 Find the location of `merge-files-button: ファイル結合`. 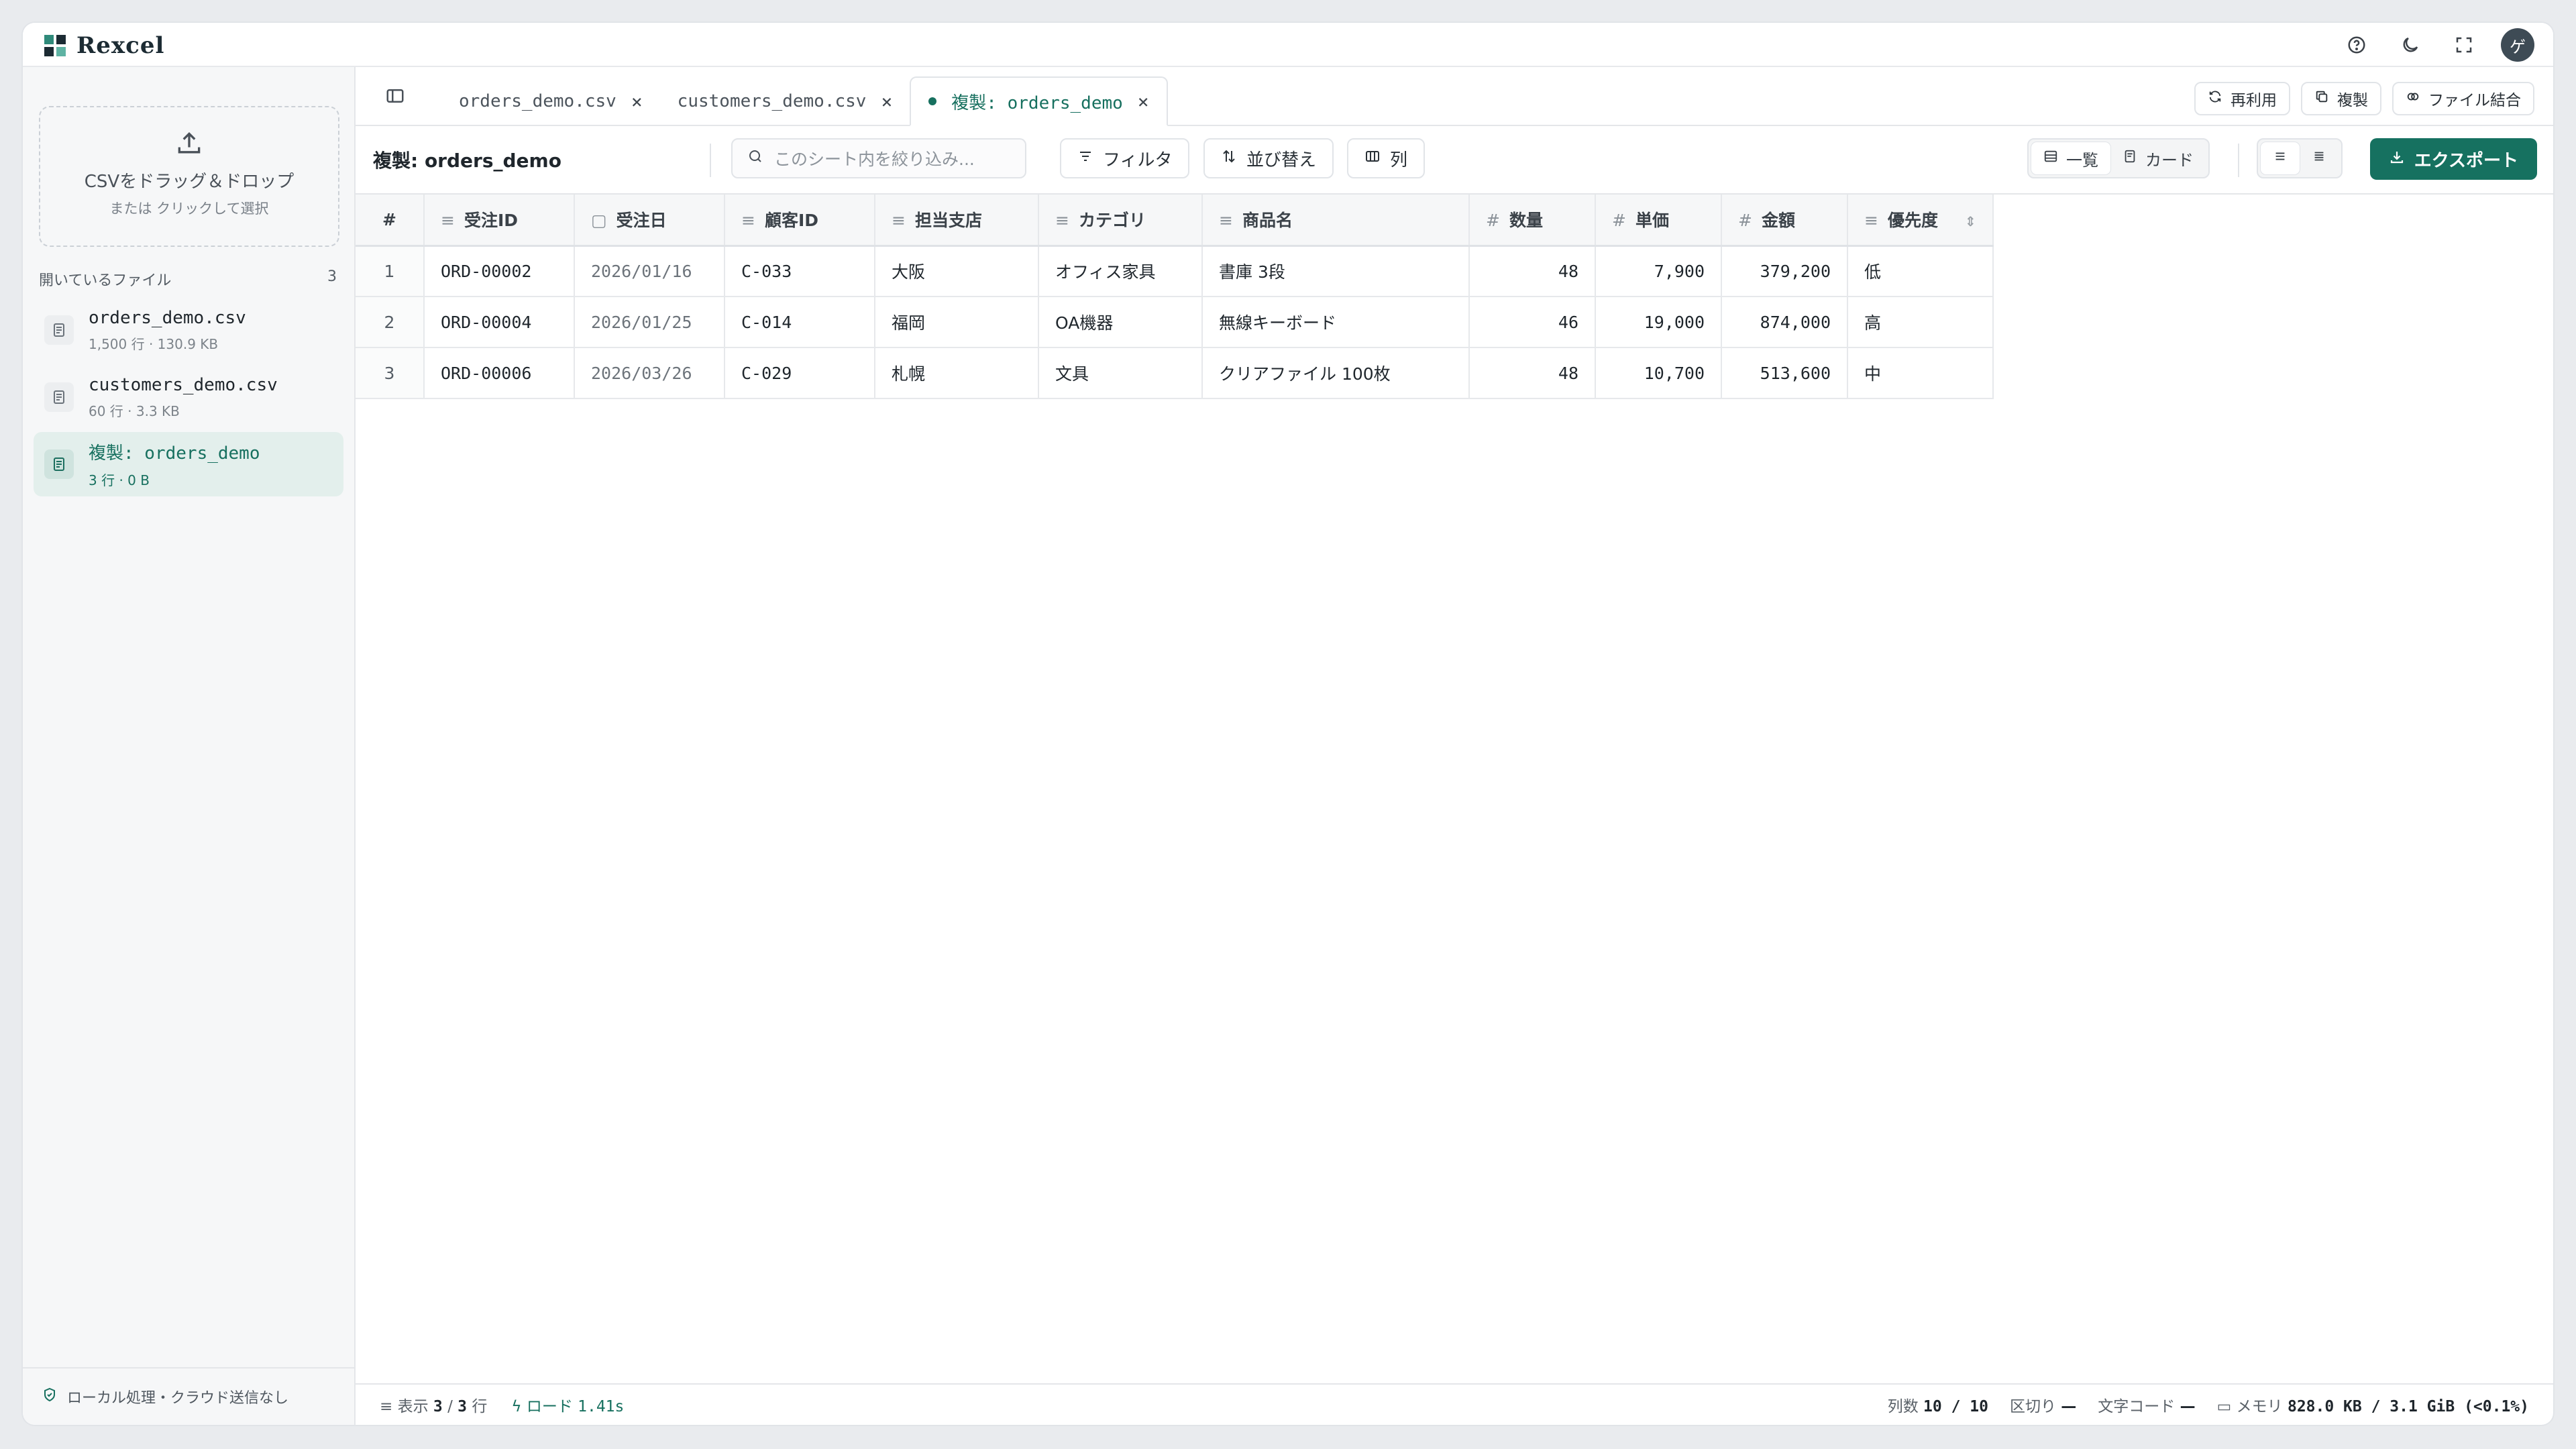

merge-files-button: ファイル結合 is located at coordinates (2463, 98).